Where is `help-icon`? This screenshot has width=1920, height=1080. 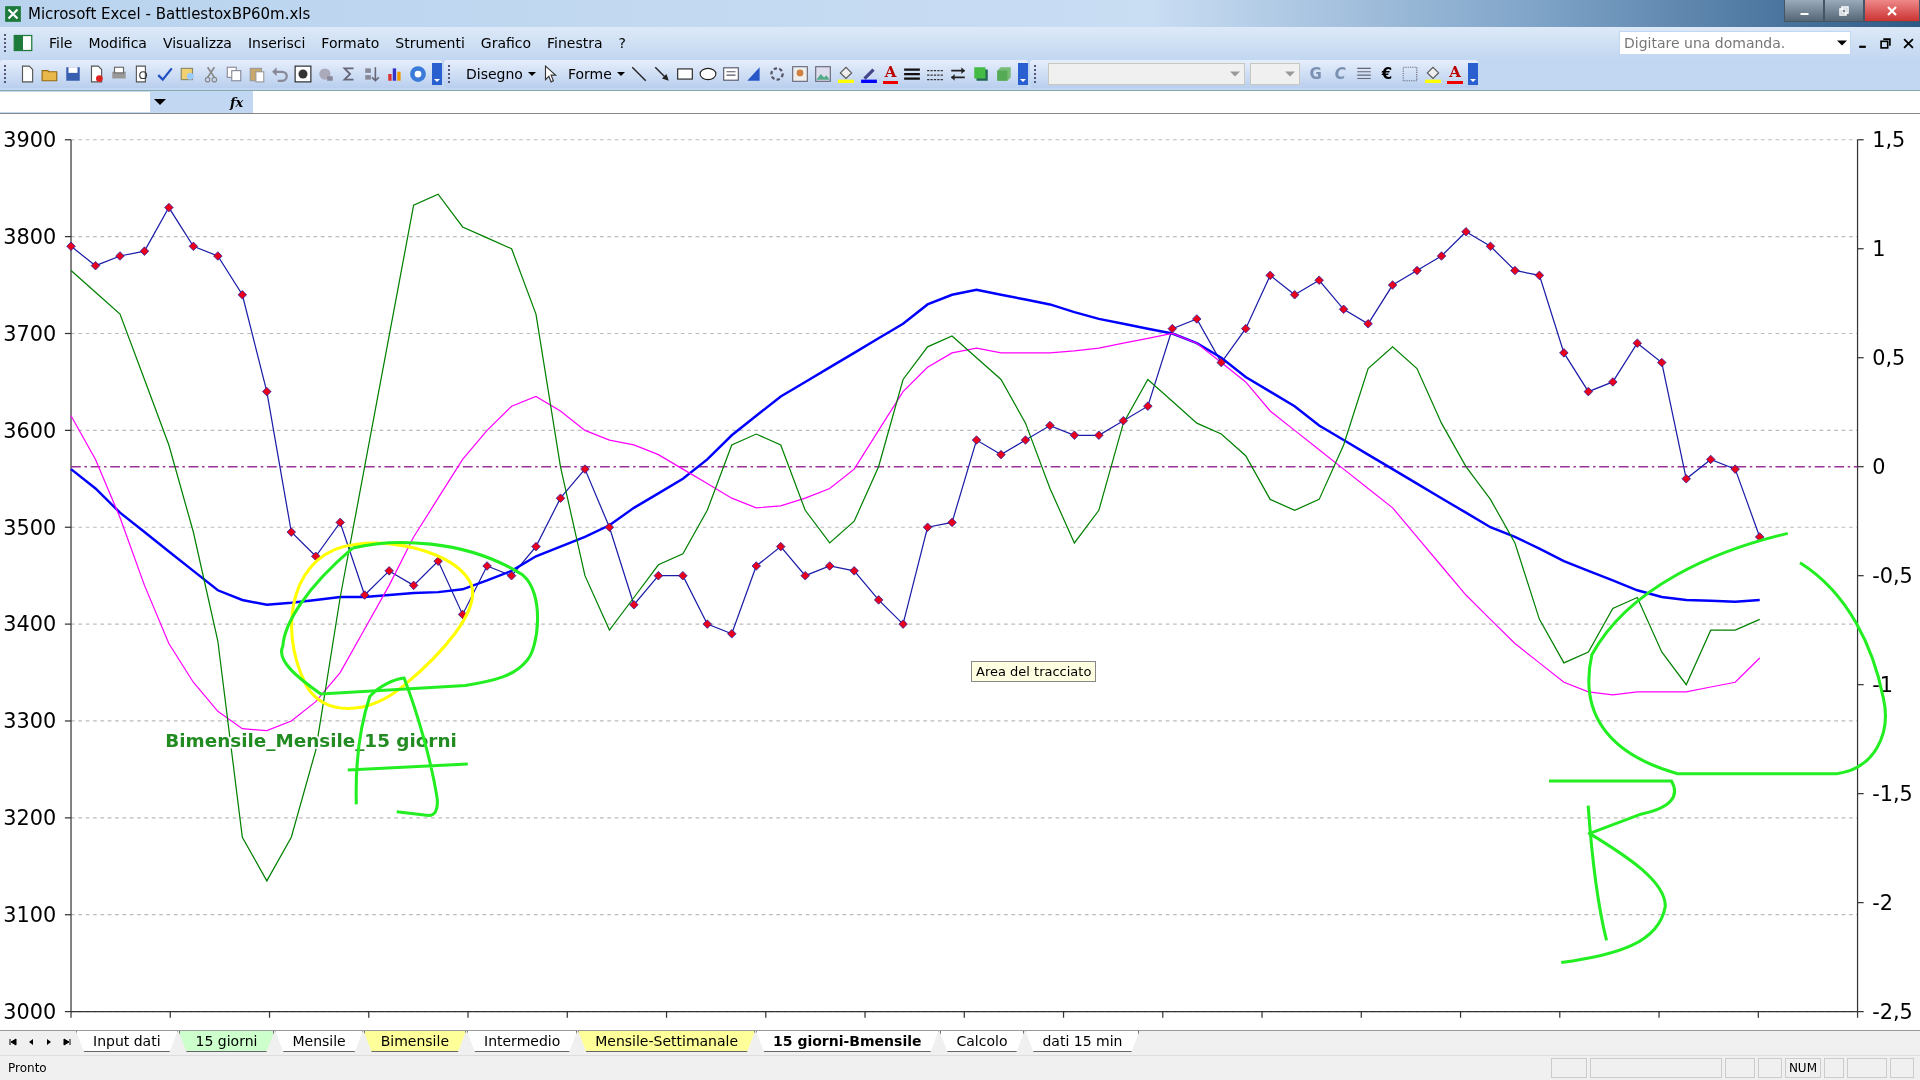 help-icon is located at coordinates (418, 74).